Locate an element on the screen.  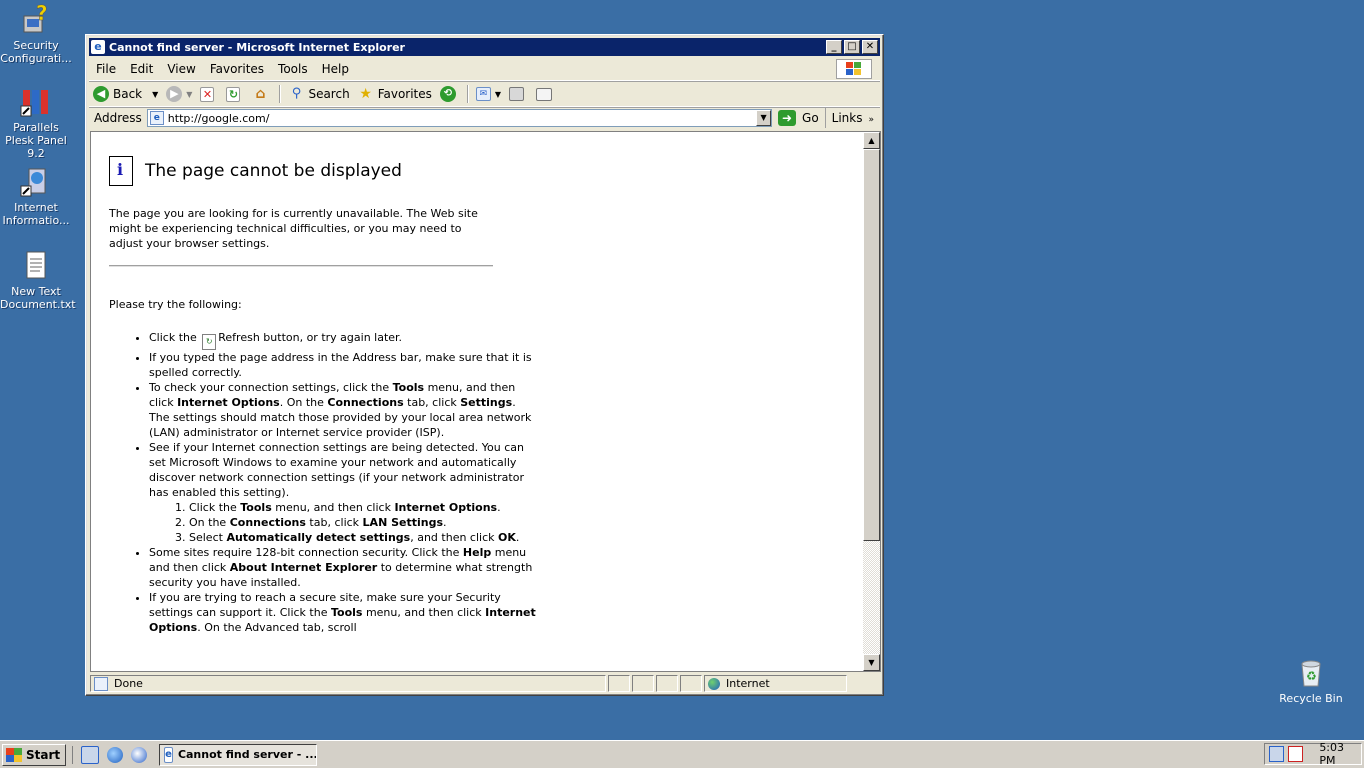
refresh-button: ↻ is located at coordinates (235, 94).